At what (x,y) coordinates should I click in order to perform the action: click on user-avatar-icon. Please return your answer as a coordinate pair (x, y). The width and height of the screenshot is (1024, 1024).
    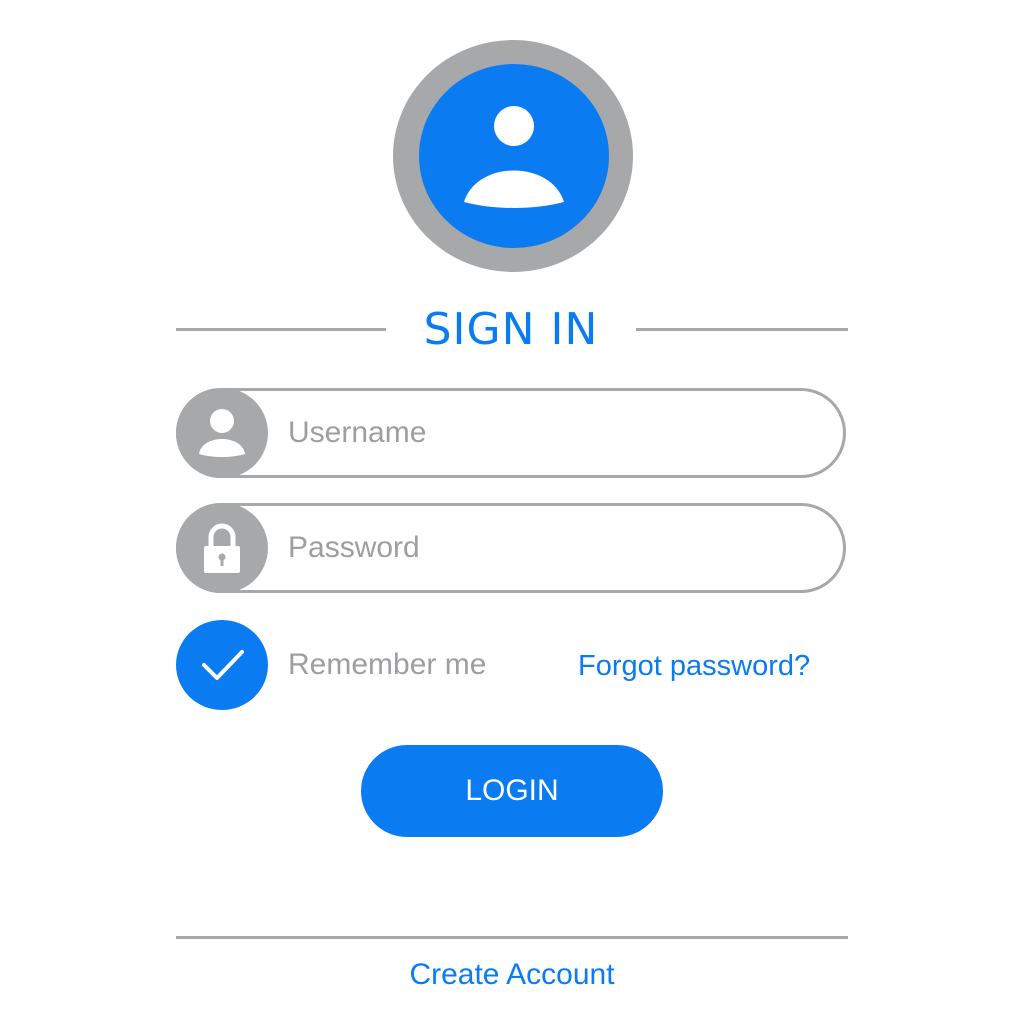
    Looking at the image, I should click on (514, 156).